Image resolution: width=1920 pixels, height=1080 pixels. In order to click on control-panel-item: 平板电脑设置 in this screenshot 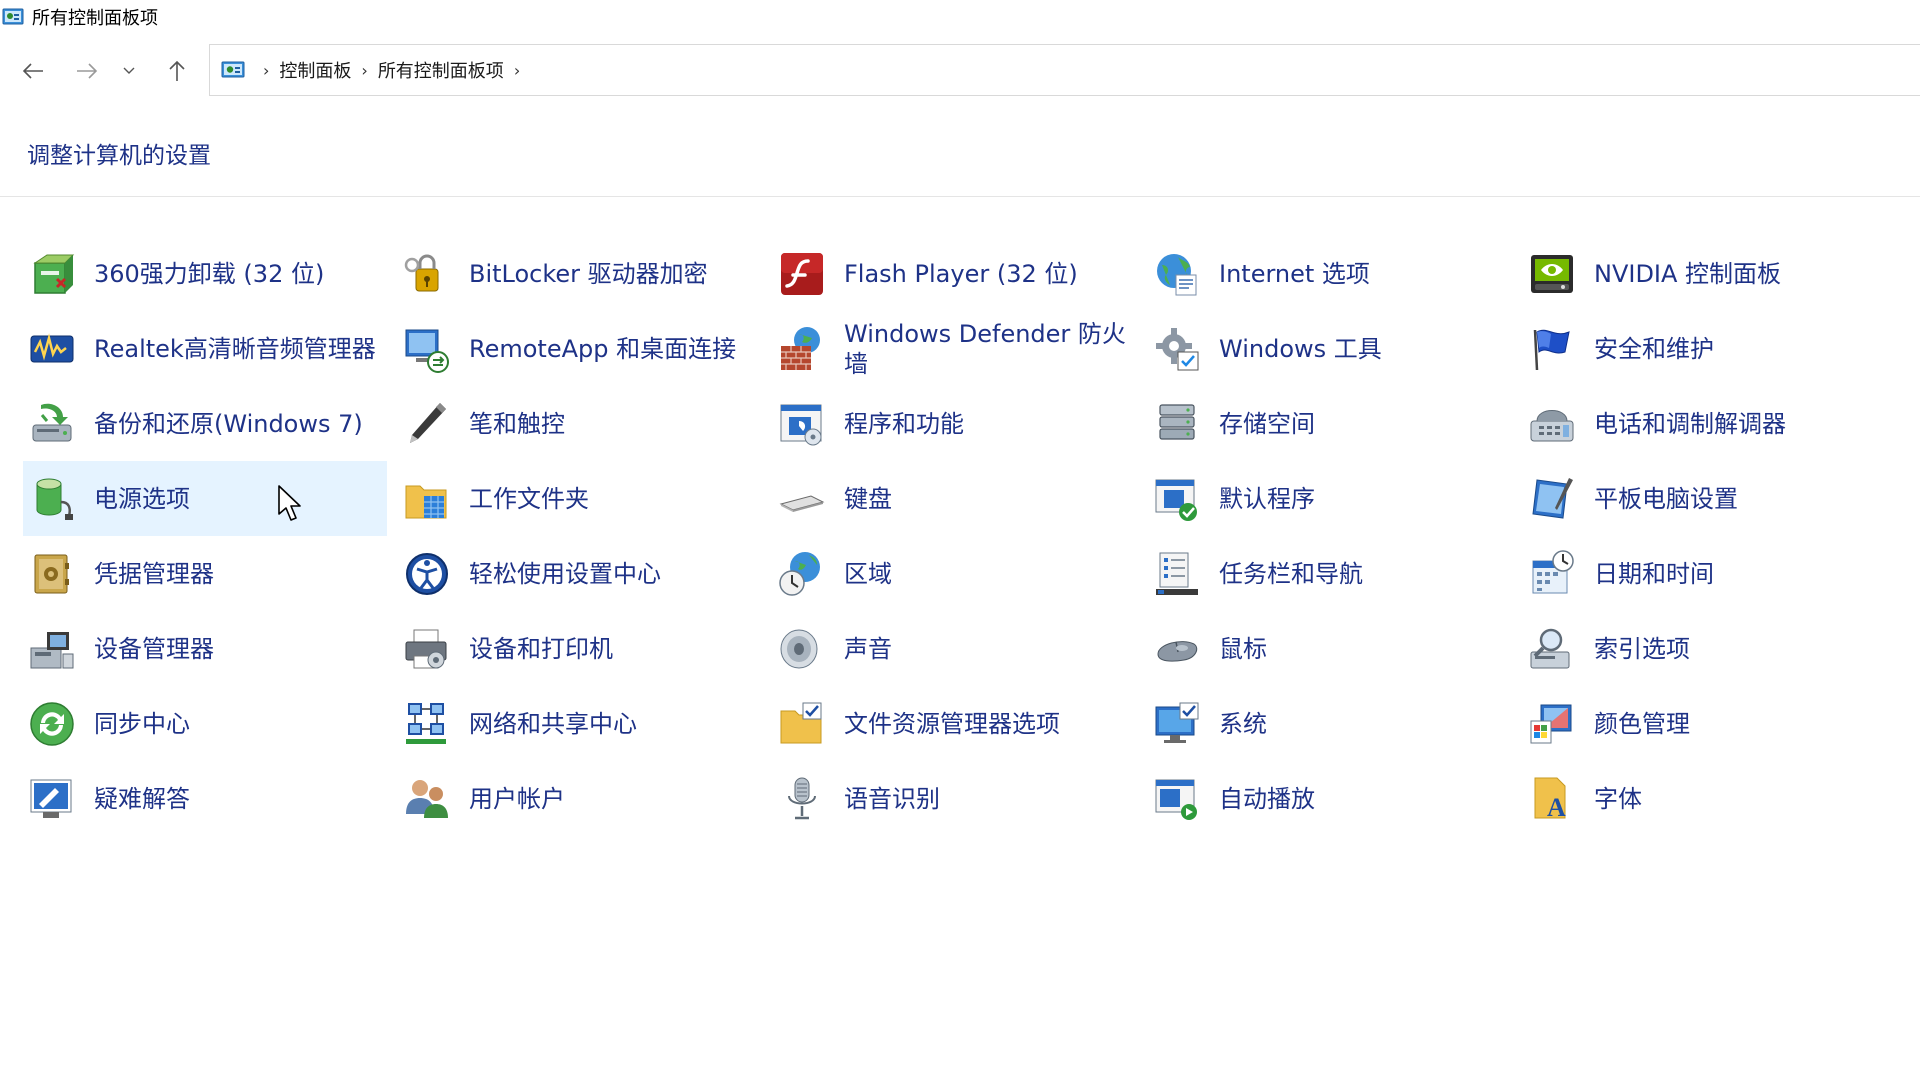, I will do `click(1705, 498)`.